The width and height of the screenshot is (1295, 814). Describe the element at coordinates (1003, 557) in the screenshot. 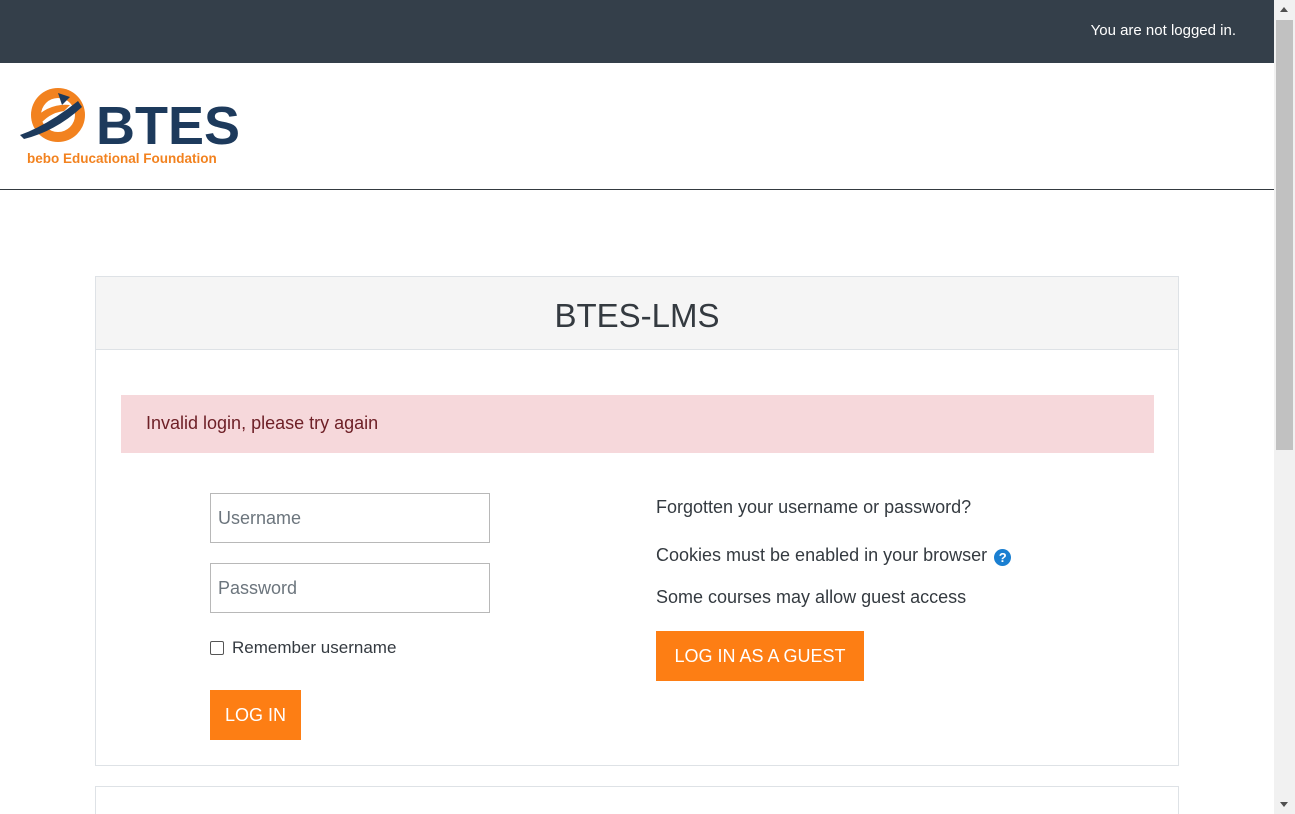

I see `question-circle-icon: ?` at that location.